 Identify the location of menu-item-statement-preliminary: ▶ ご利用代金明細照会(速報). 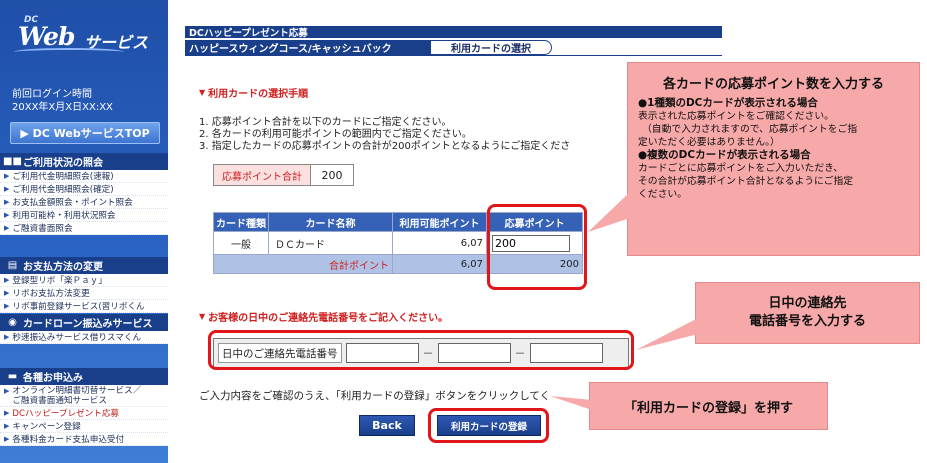
(84, 176).